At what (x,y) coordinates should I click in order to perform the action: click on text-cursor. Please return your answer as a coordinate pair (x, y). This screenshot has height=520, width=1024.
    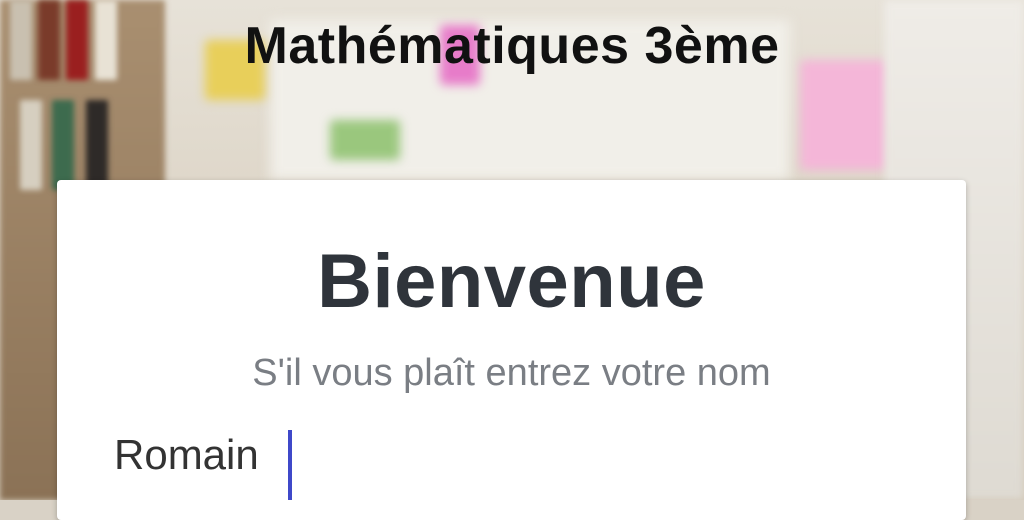
    Looking at the image, I should click on (290, 465).